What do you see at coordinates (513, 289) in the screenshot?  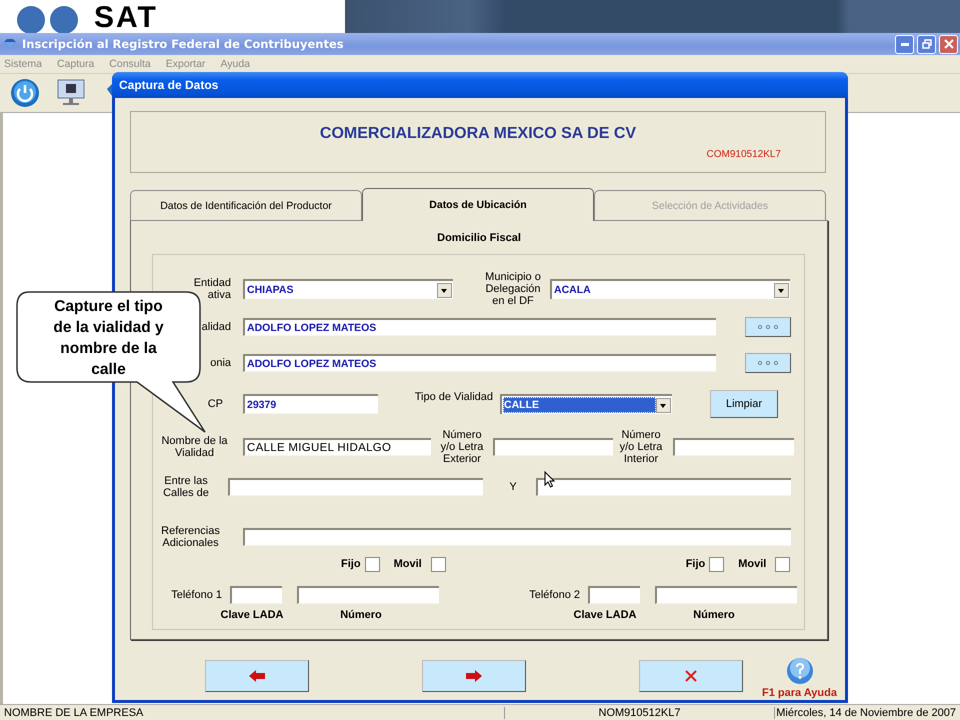 I see `field-label: Municipio o Delegación en el DF` at bounding box center [513, 289].